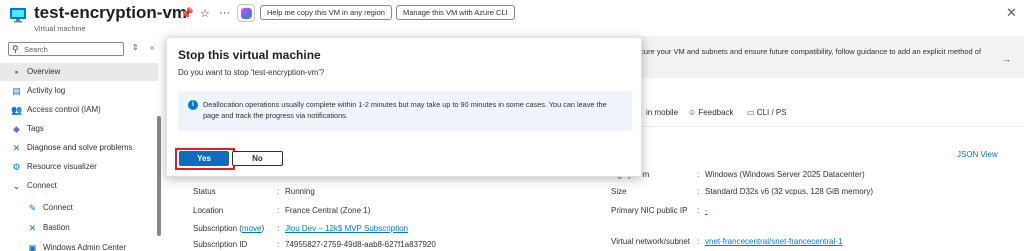 The height and width of the screenshot is (251, 1024). Describe the element at coordinates (716, 112) in the screenshot. I see `feedback-label: Feedback` at that location.